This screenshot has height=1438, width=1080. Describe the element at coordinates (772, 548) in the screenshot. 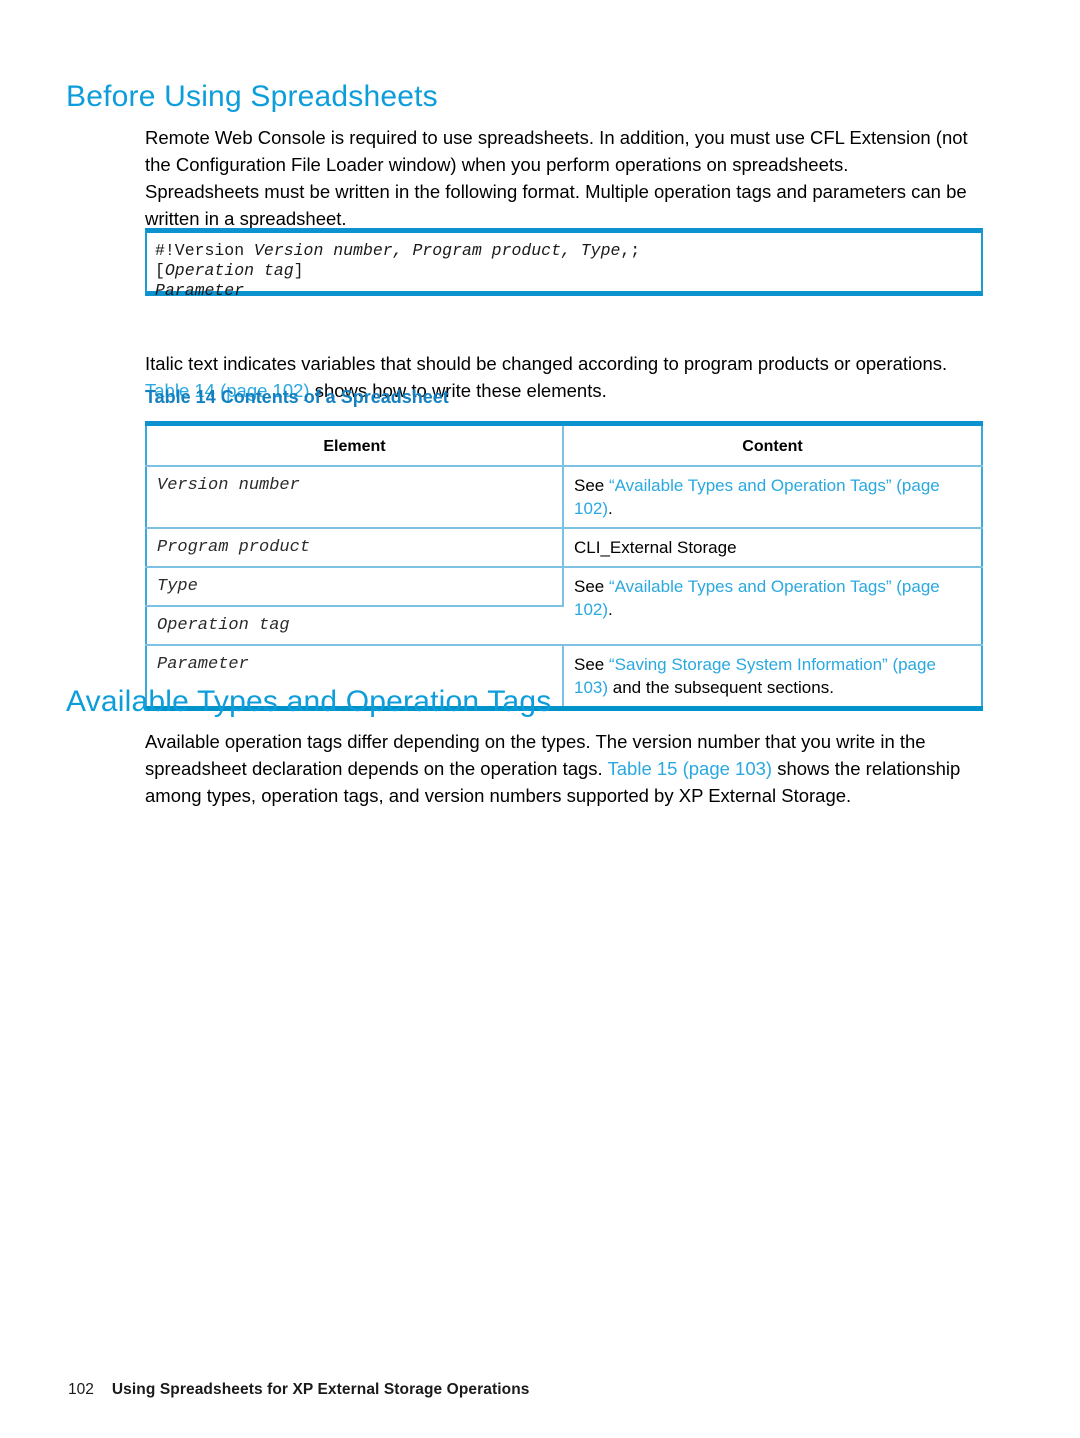

I see `cell-content-program-product: CLI_External Storage` at that location.